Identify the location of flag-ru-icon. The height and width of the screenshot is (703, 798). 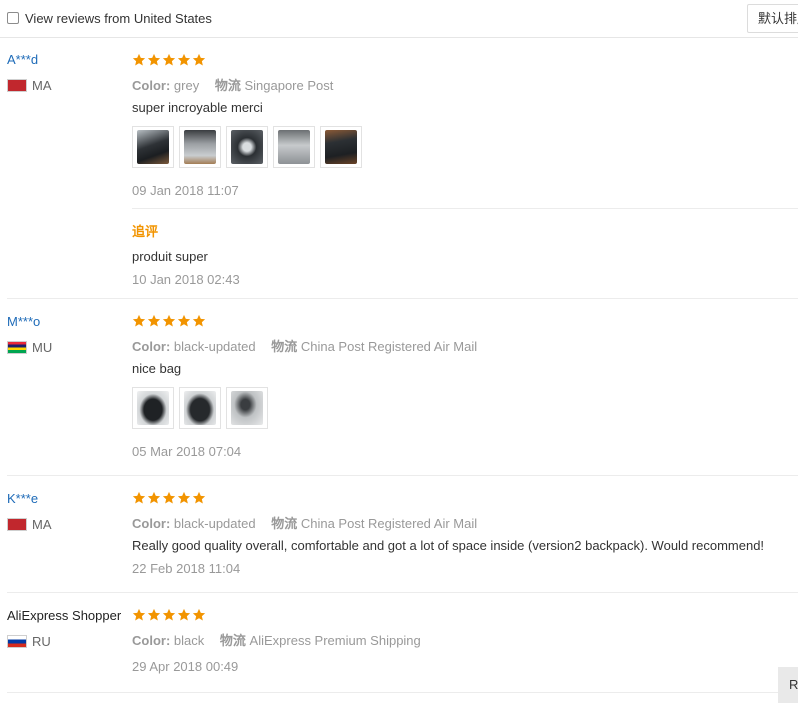
(17, 641).